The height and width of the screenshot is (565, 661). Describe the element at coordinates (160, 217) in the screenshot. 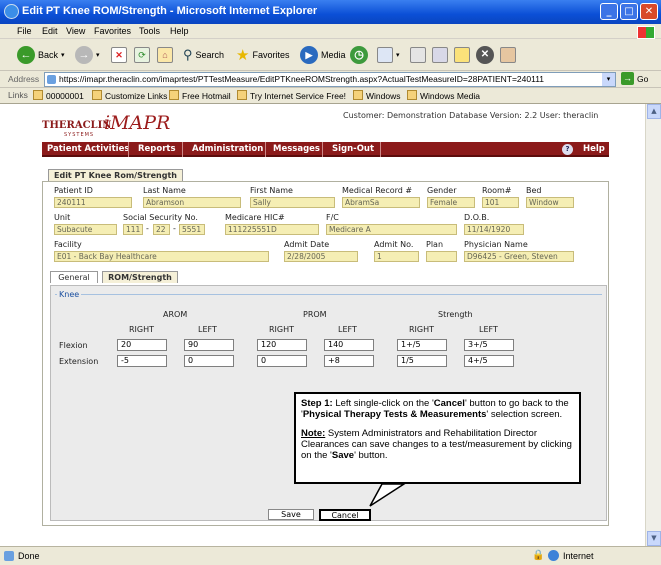

I see `label-ssn: Social Security No.` at that location.